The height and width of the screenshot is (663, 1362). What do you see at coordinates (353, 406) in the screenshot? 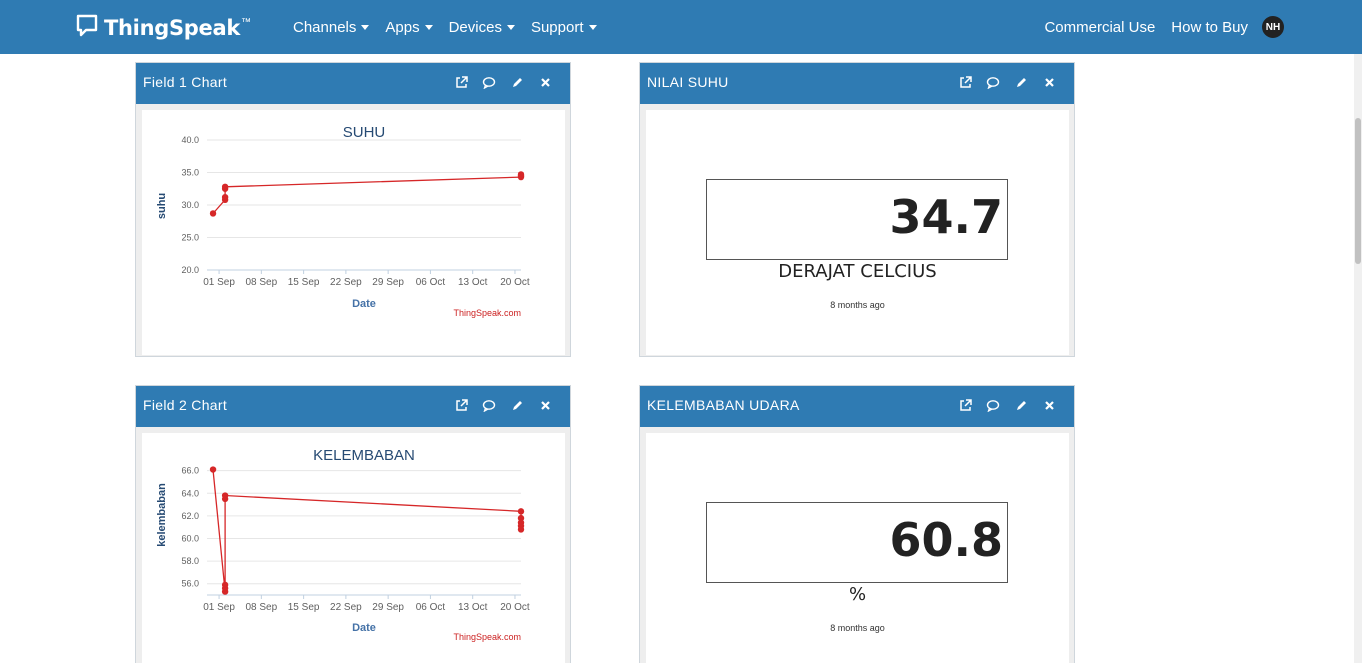
I see `widget-header: Field 2 Chart` at bounding box center [353, 406].